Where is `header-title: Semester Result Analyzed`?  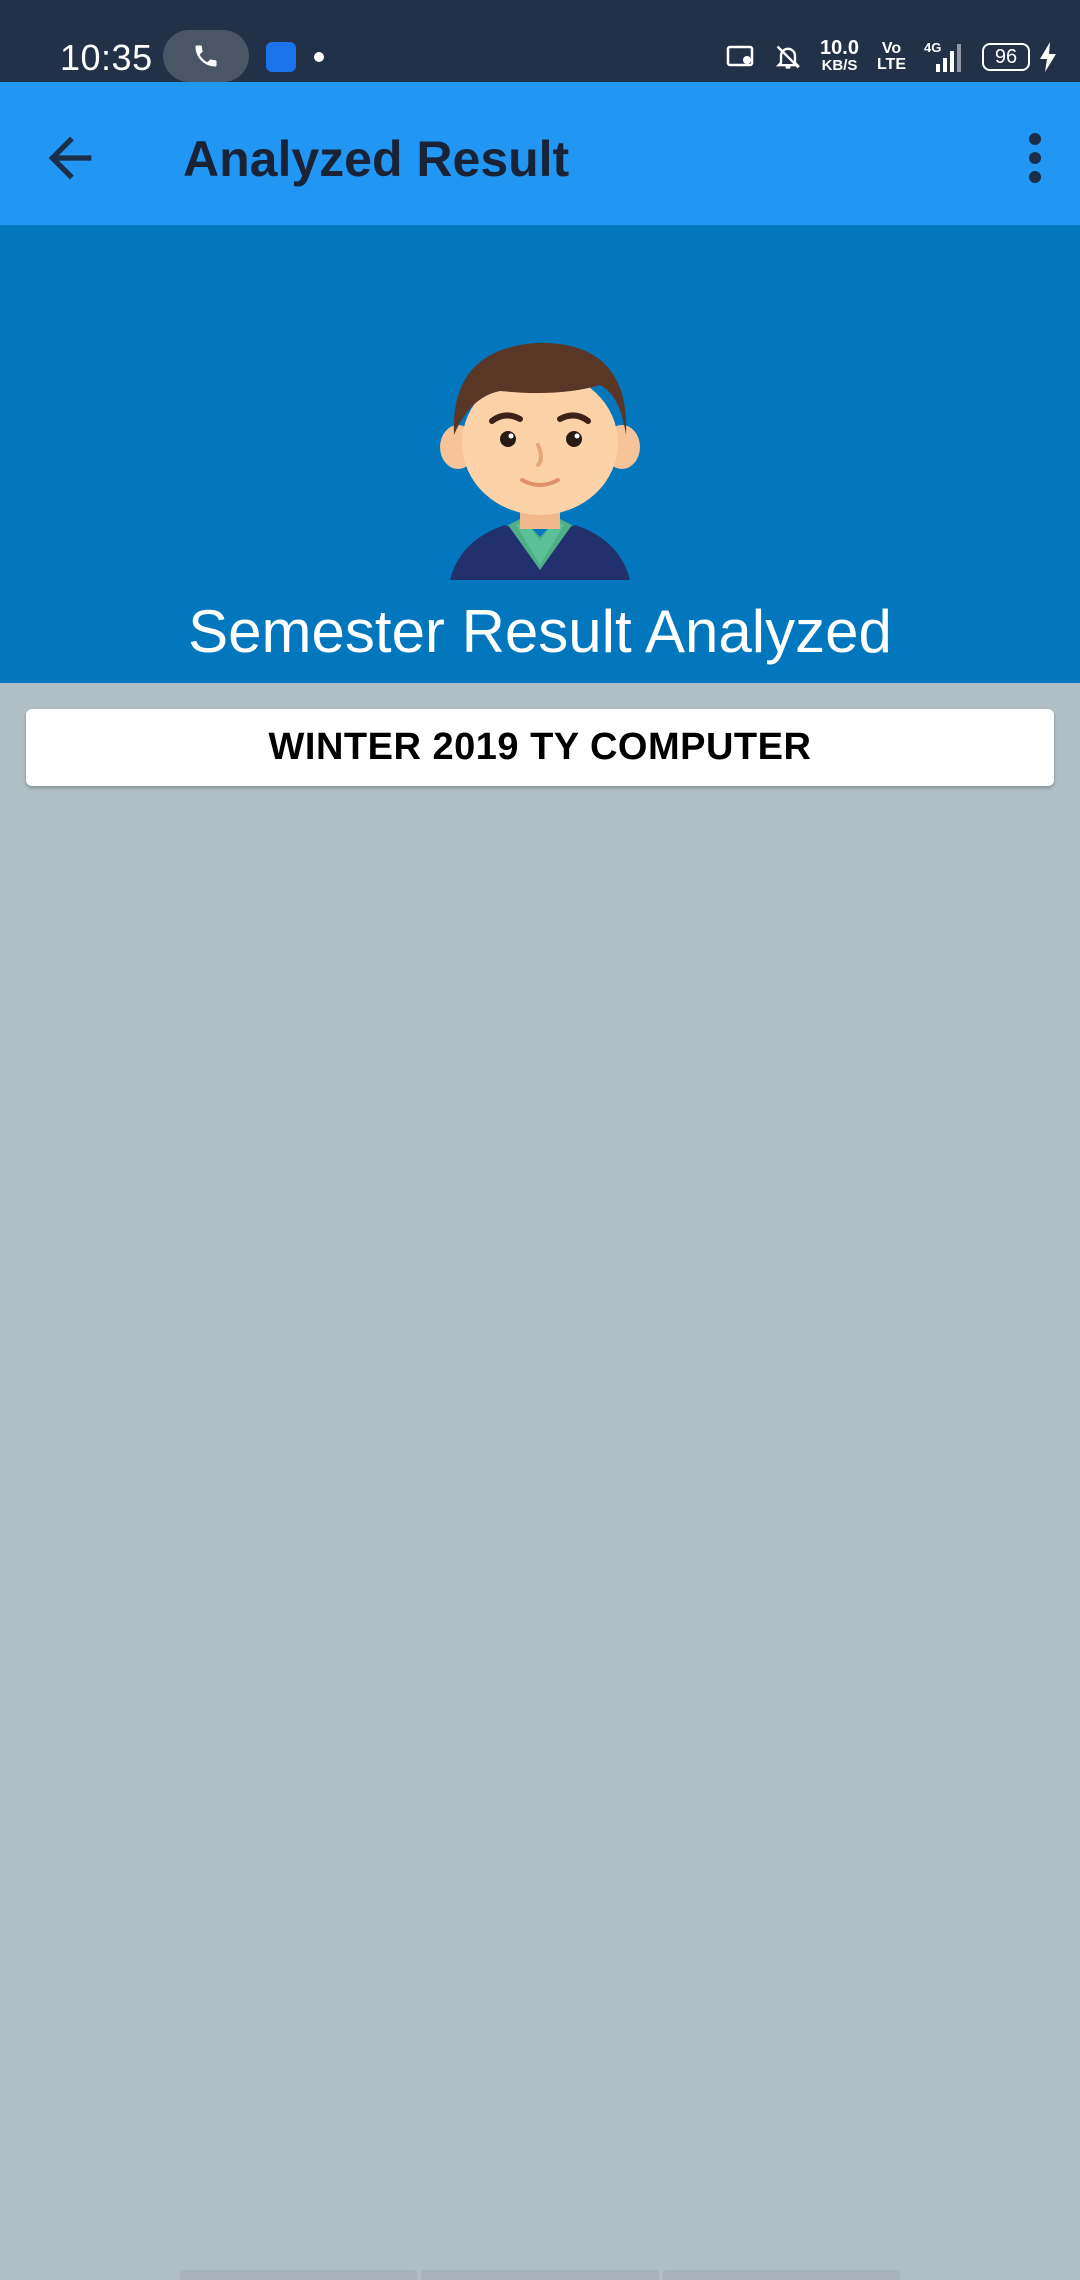
header-title: Semester Result Analyzed is located at coordinates (540, 631).